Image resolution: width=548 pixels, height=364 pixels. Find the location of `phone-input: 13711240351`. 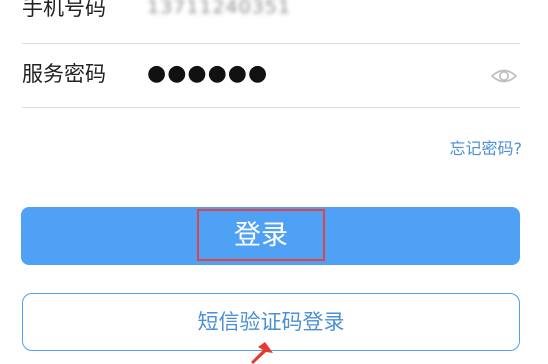

phone-input: 13711240351 is located at coordinates (219, 9).